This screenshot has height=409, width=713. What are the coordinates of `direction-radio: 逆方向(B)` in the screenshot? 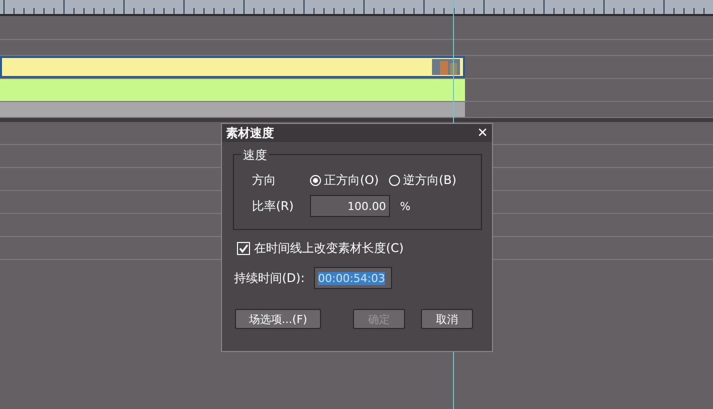 It's located at (422, 180).